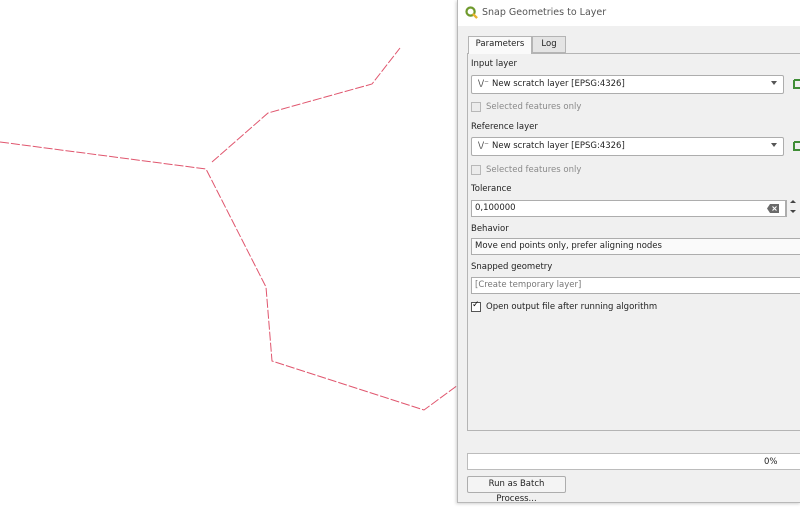  Describe the element at coordinates (512, 267) in the screenshot. I see `snapped-geometry-label: Snapped geometry` at that location.